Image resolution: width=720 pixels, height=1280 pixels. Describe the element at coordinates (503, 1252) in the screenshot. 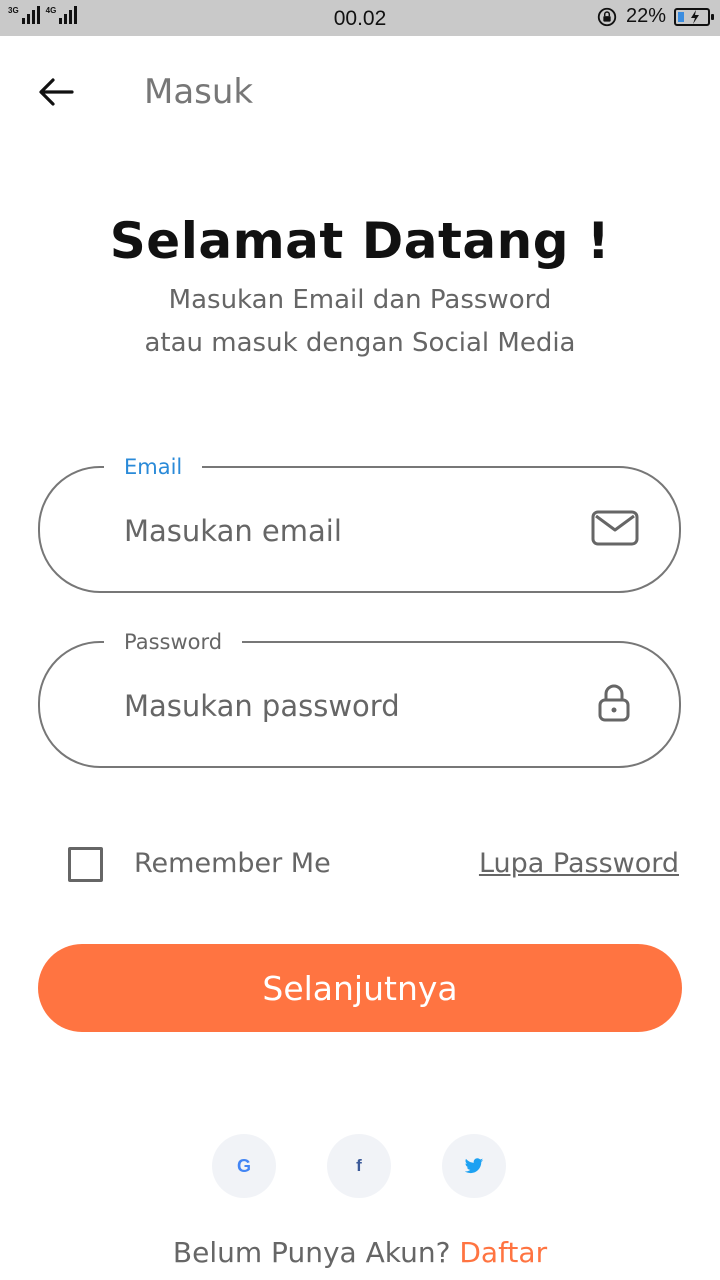

I see `signup-link: Daftar` at that location.